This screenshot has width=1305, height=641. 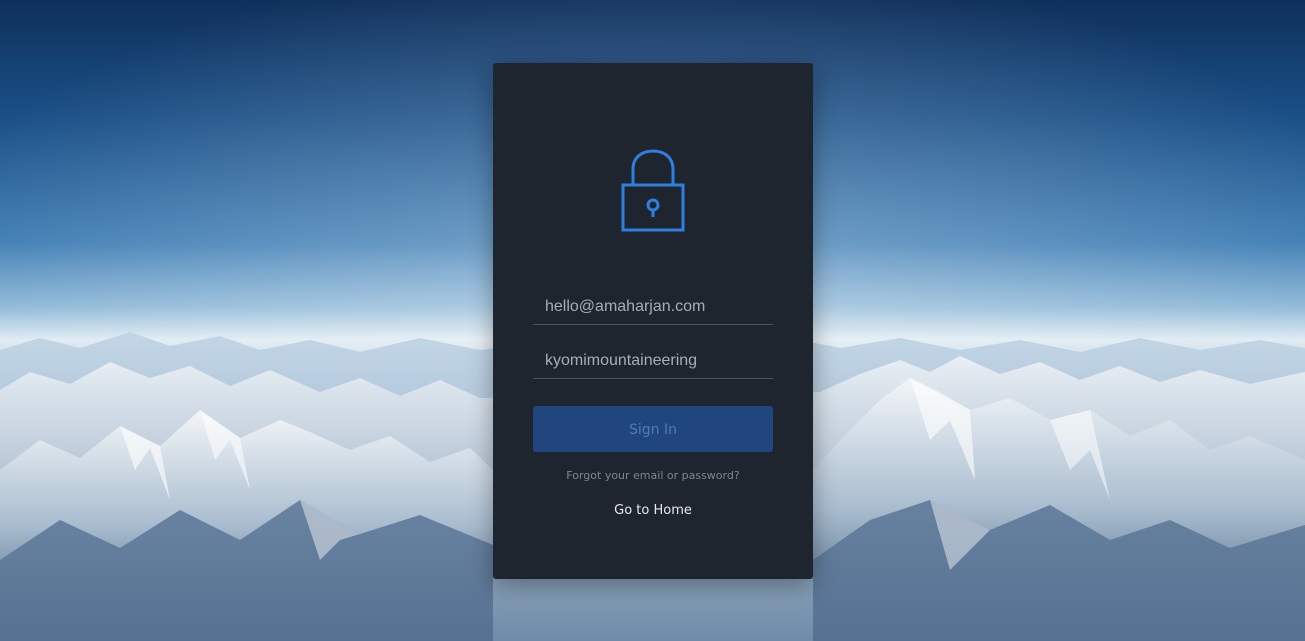 I want to click on password-input, so click(x=653, y=360).